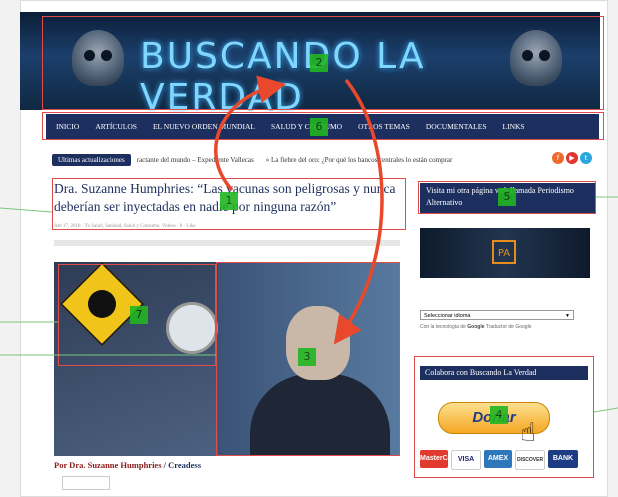 The height and width of the screenshot is (497, 618). Describe the element at coordinates (307, 357) in the screenshot. I see `annotation-tag-3: 3` at that location.